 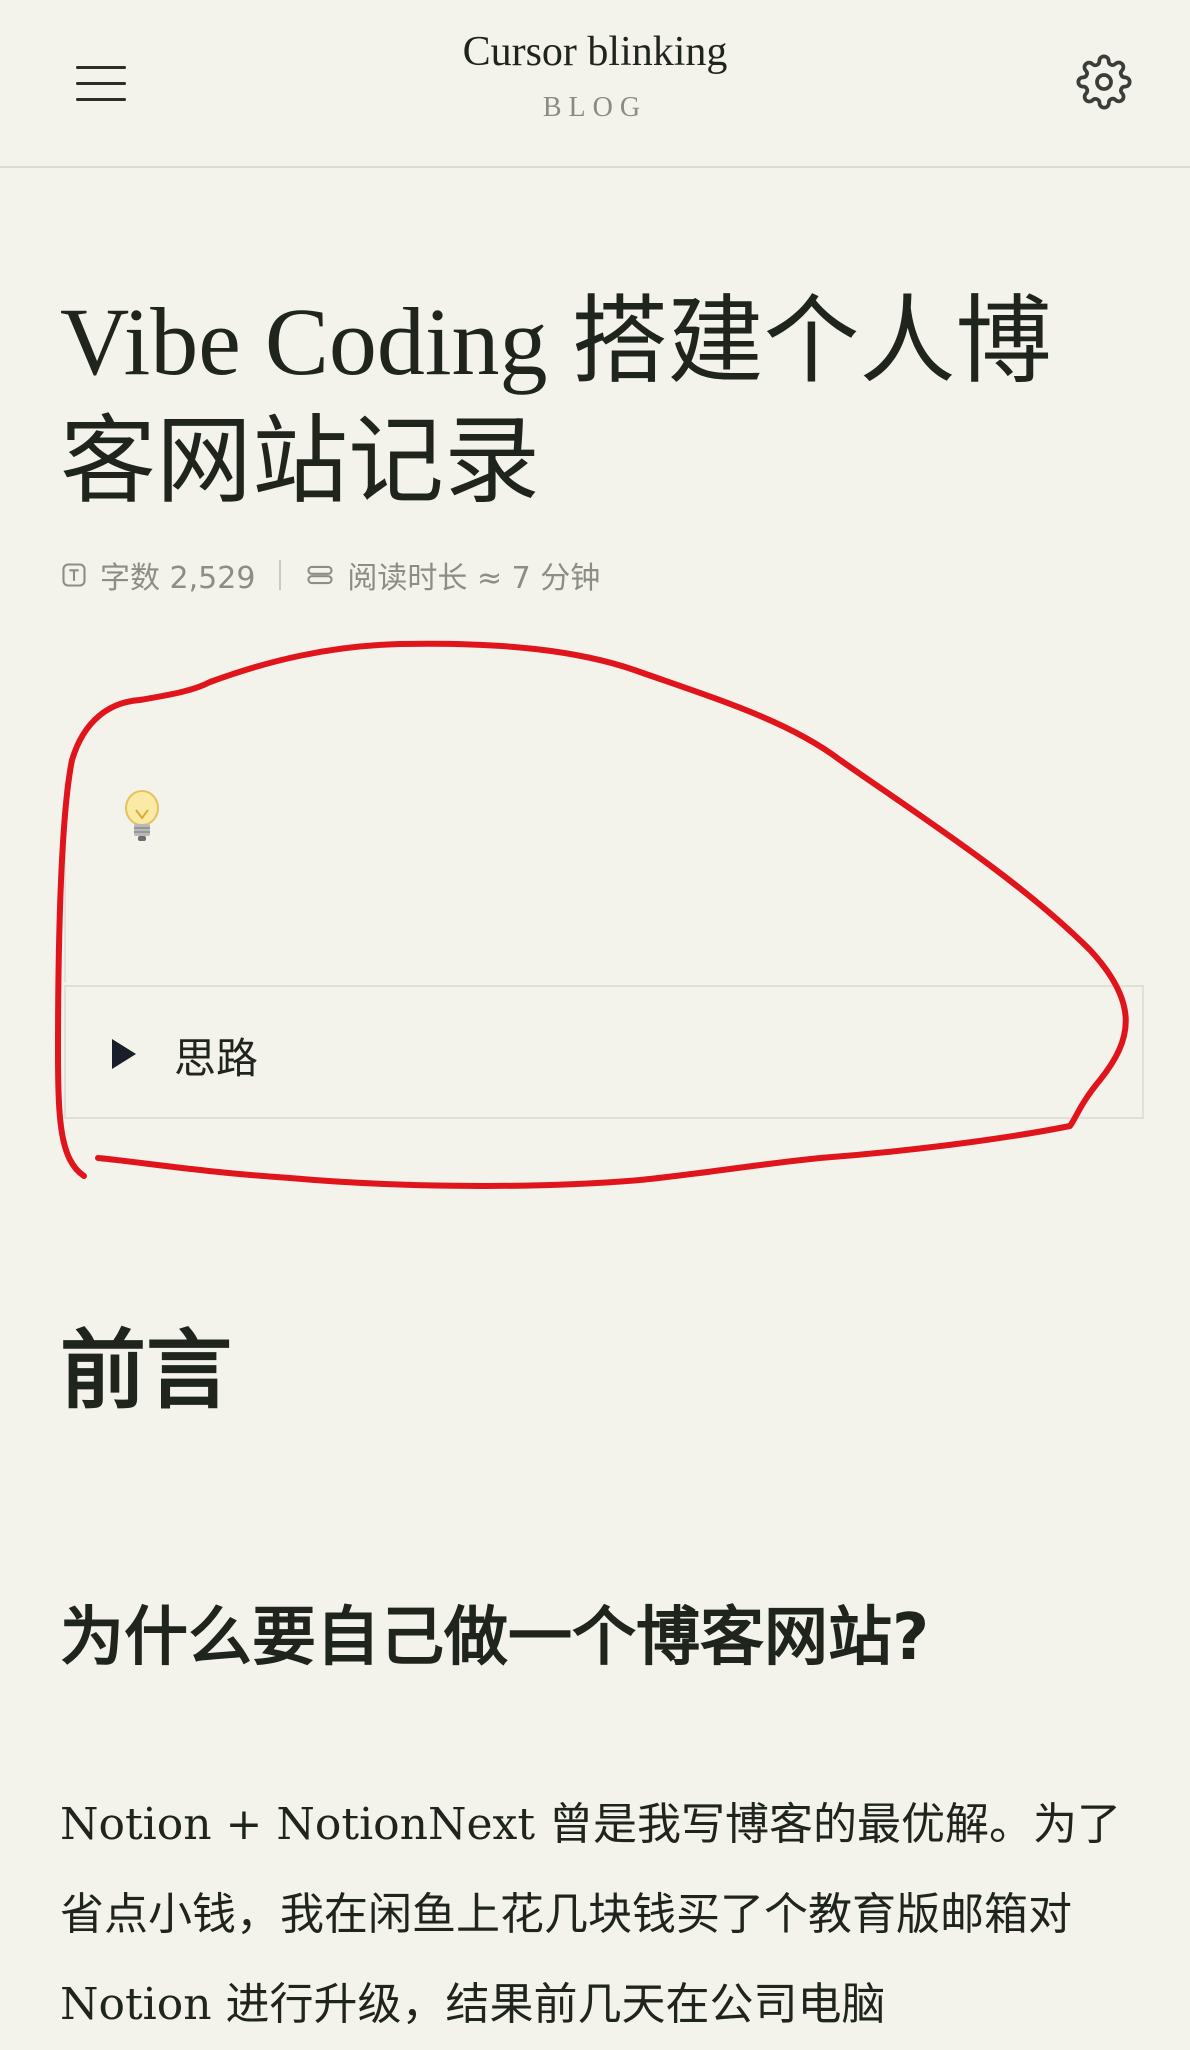 I want to click on settings-button, so click(x=1104, y=82).